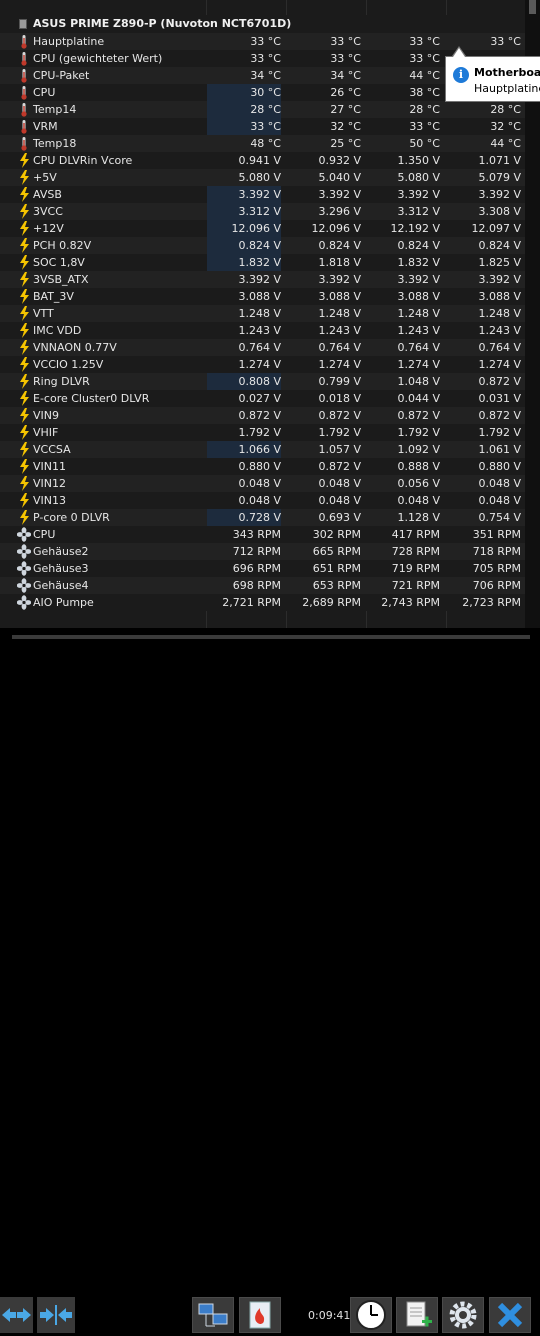 This screenshot has height=1336, width=540. I want to click on sensor-label: VIN9, so click(46, 415).